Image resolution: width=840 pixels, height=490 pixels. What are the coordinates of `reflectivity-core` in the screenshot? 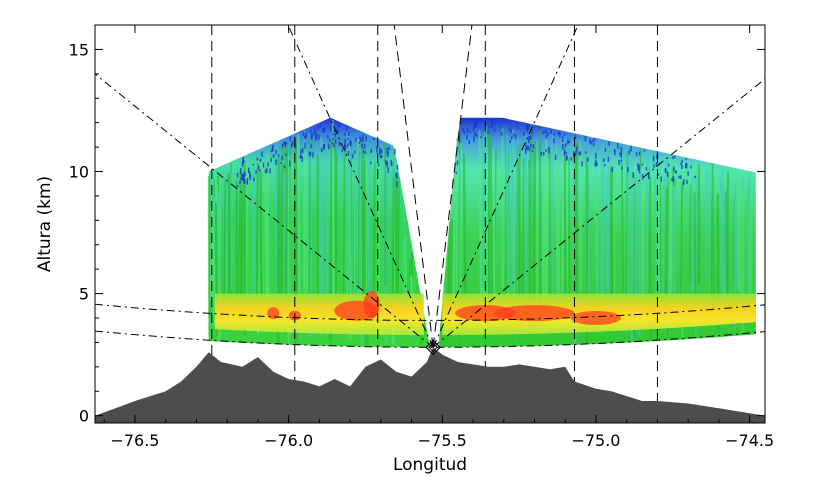 It's located at (371, 304).